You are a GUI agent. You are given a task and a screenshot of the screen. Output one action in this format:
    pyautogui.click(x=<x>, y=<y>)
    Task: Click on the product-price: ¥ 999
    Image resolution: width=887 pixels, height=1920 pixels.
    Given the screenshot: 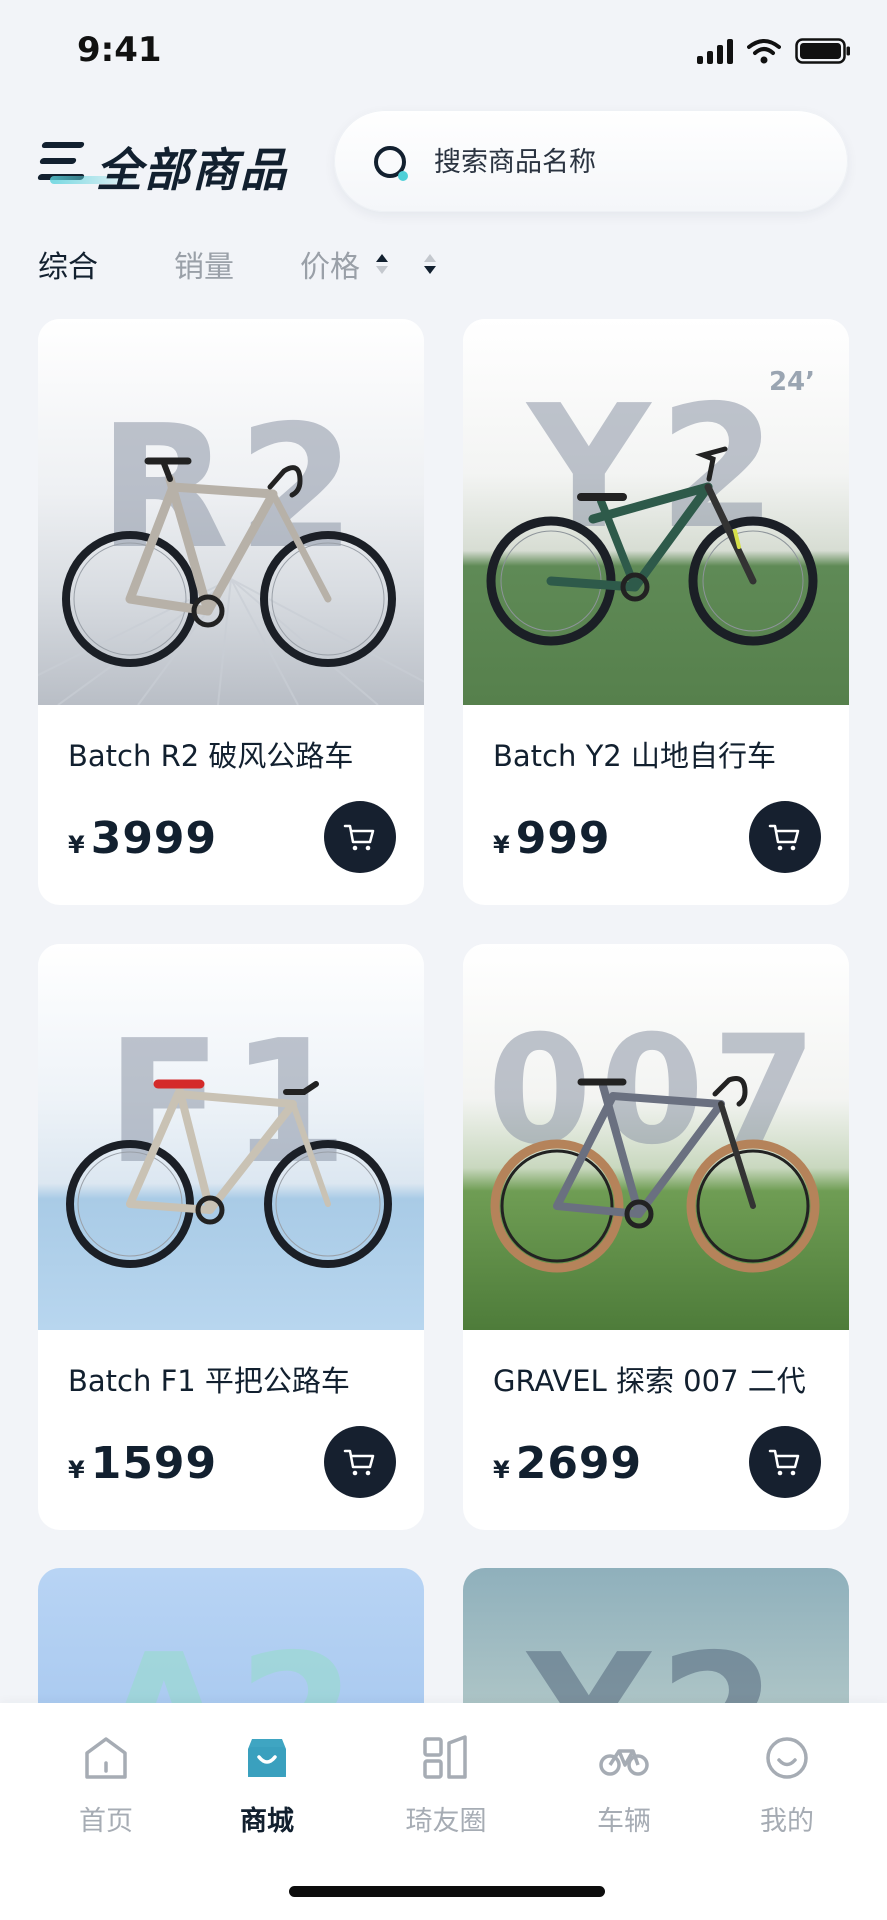 What is the action you would take?
    pyautogui.click(x=552, y=838)
    